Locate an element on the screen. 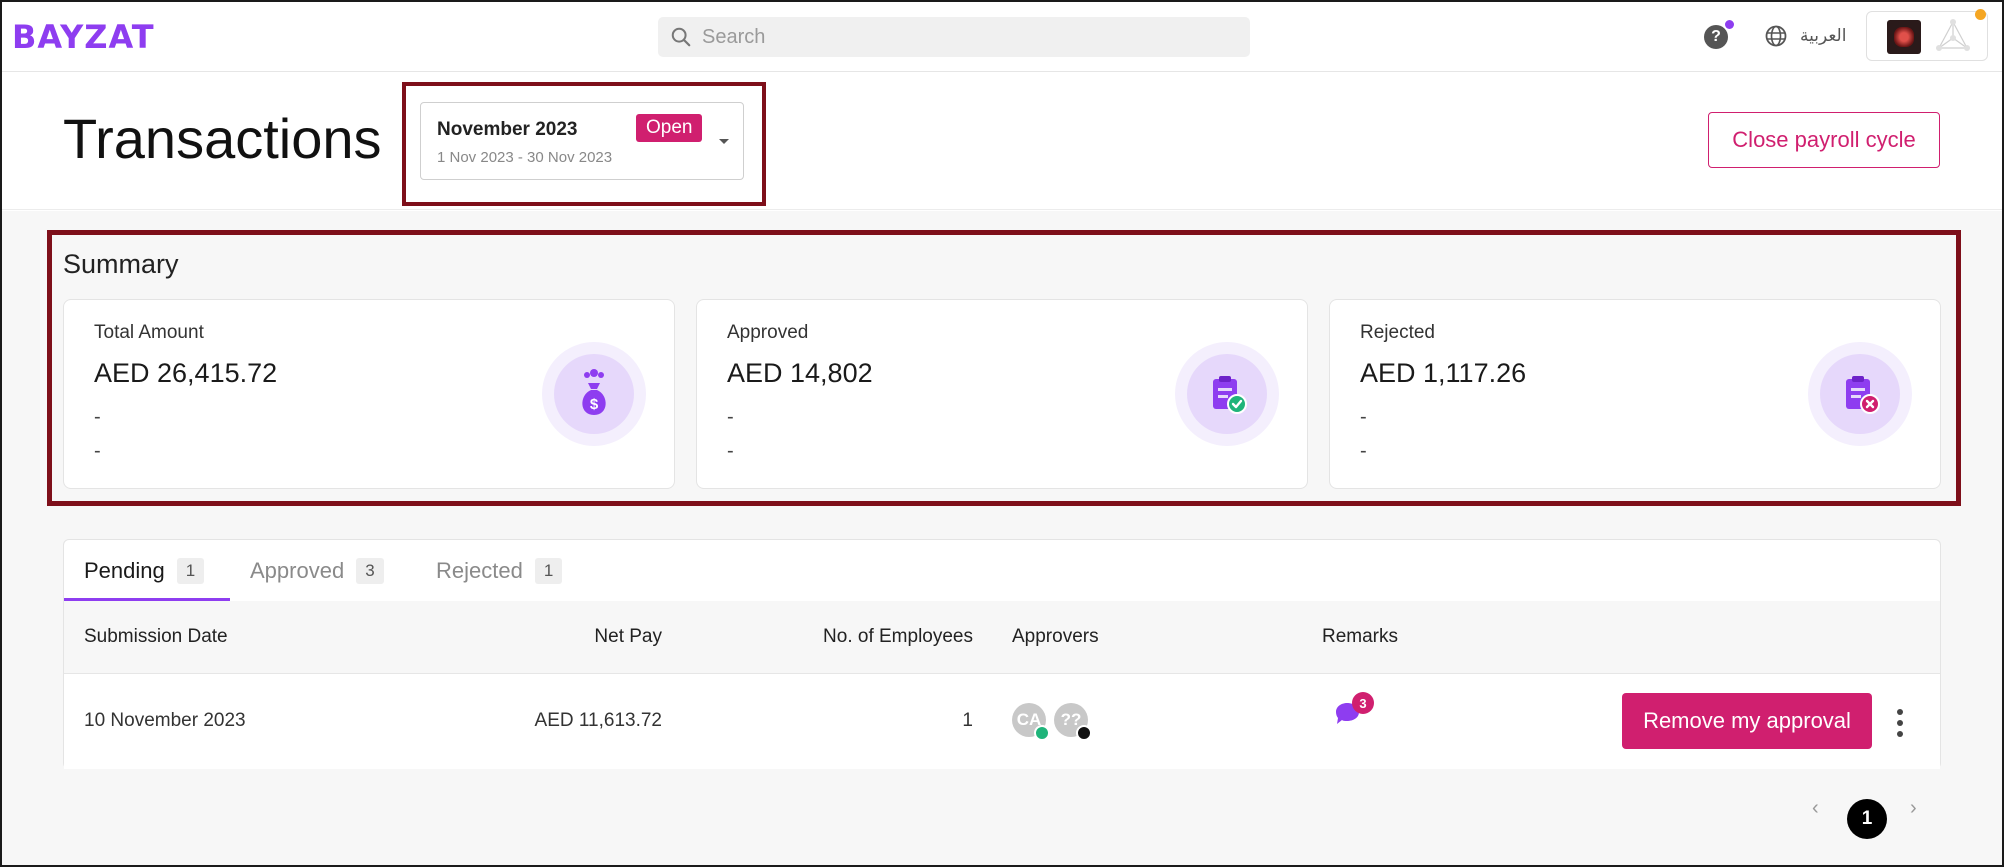 The height and width of the screenshot is (867, 2004). money-bag-icon: $ is located at coordinates (594, 392).